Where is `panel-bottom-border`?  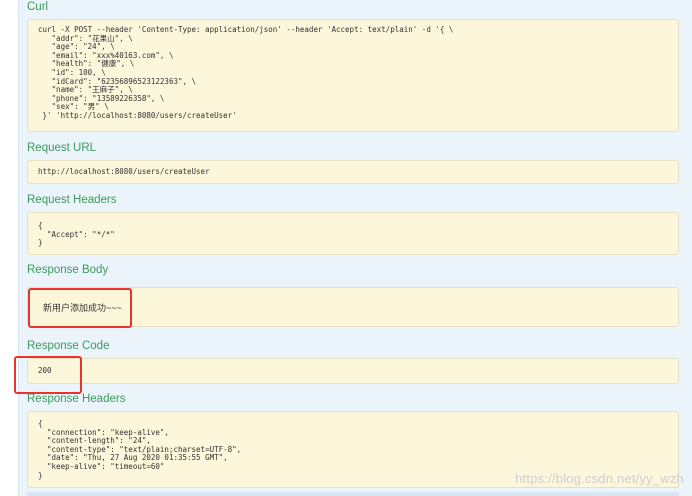 panel-bottom-border is located at coordinates (353, 494).